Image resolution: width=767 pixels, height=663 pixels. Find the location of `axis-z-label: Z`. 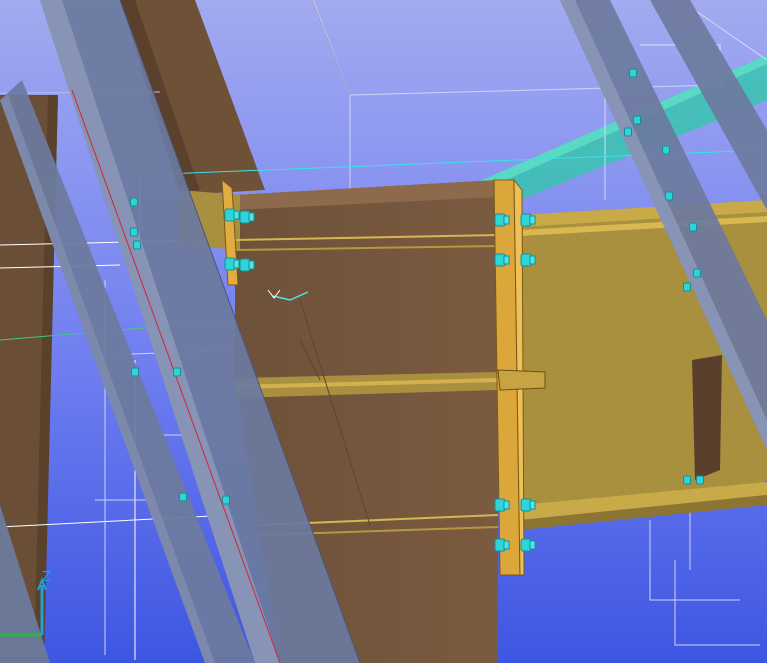

axis-z-label: Z is located at coordinates (46, 577).